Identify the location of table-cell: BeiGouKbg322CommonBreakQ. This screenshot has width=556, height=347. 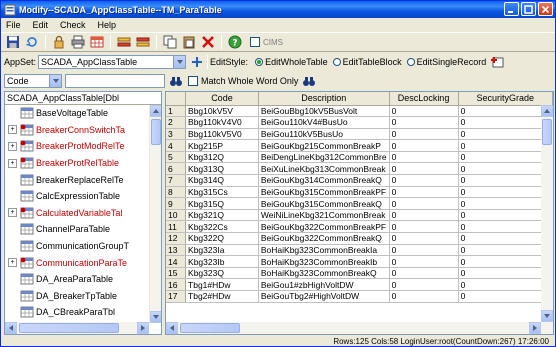
(324, 238).